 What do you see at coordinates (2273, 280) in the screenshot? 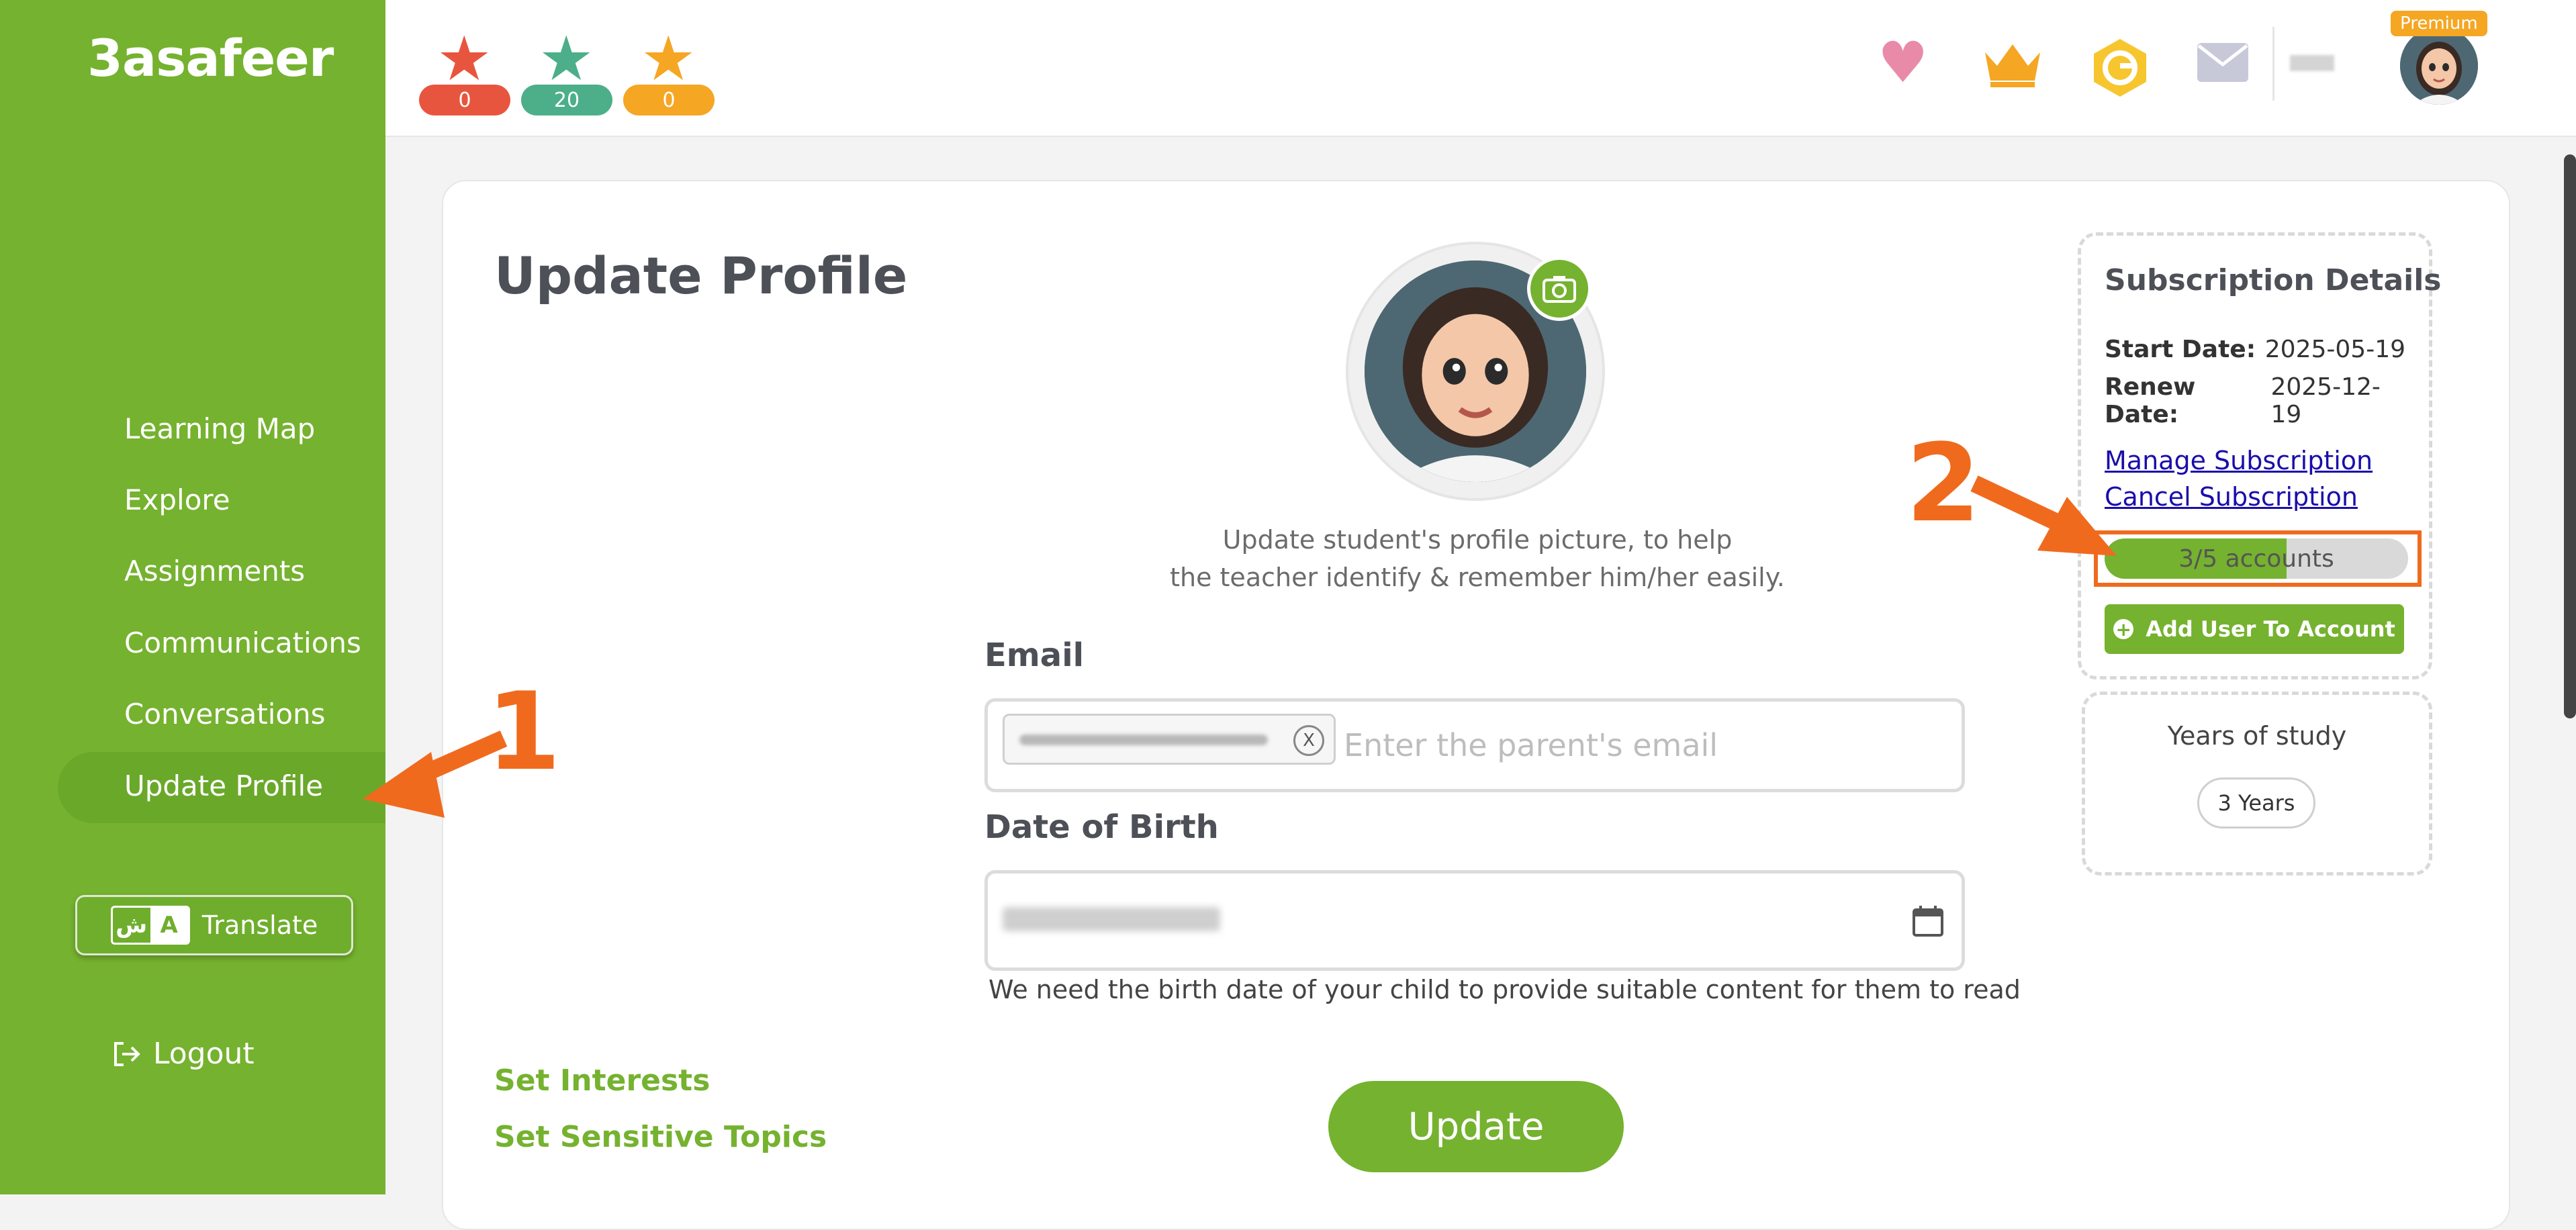
I see `subscription-title: Subscription Details` at bounding box center [2273, 280].